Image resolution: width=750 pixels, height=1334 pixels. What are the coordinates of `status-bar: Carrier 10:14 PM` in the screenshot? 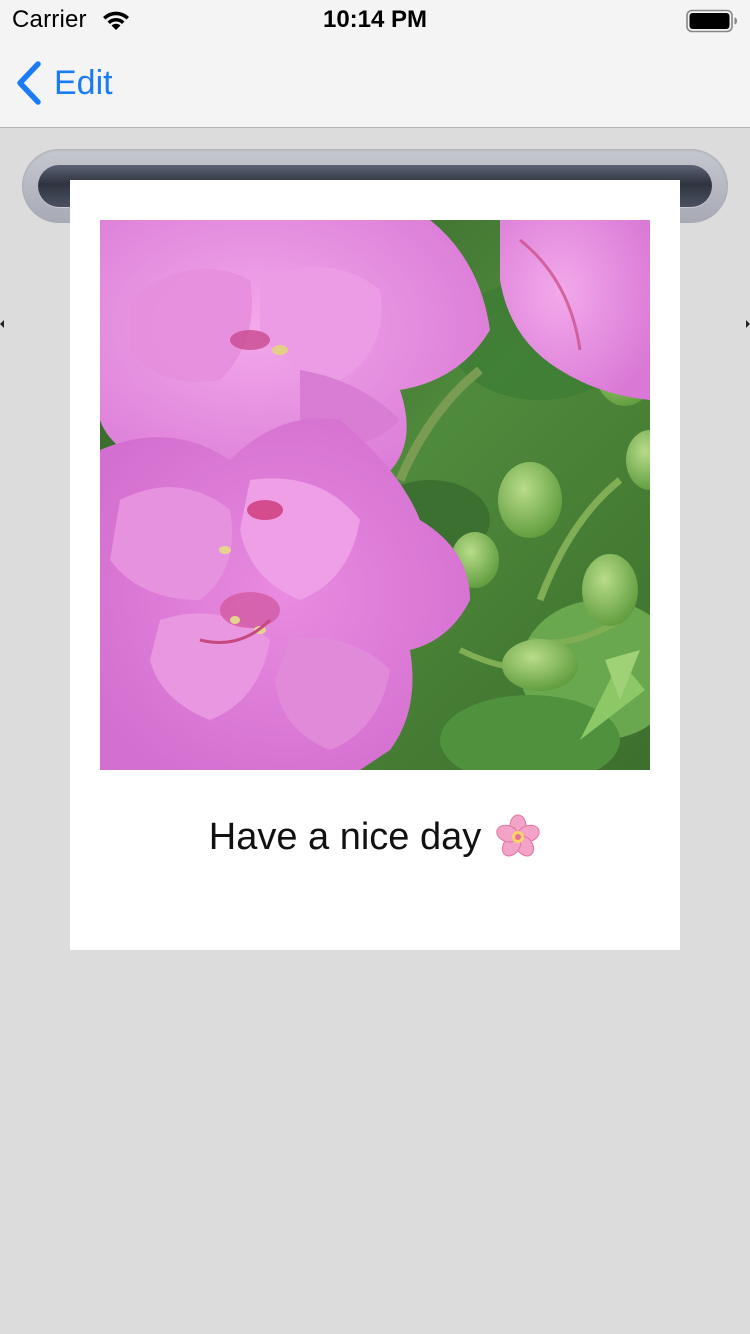 It's located at (375, 20).